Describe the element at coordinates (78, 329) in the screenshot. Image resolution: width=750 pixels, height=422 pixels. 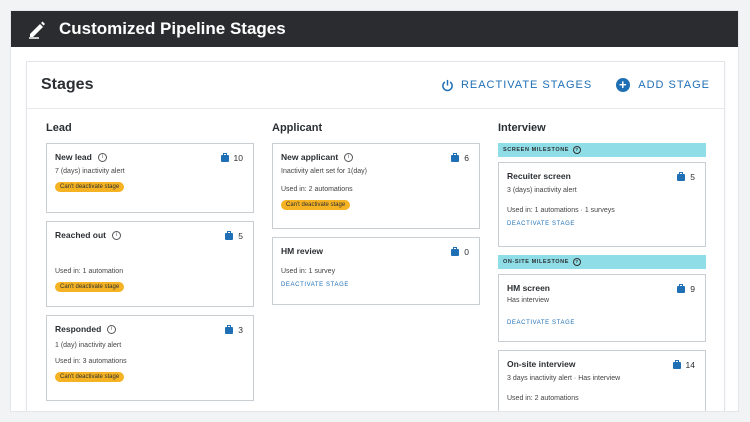
I see `stage-name: Responded` at that location.